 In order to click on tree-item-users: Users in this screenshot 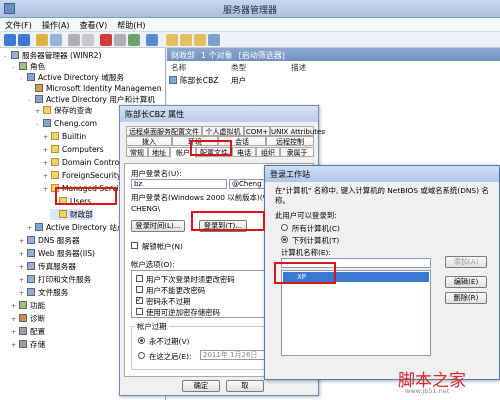, I will do `click(70, 201)`.